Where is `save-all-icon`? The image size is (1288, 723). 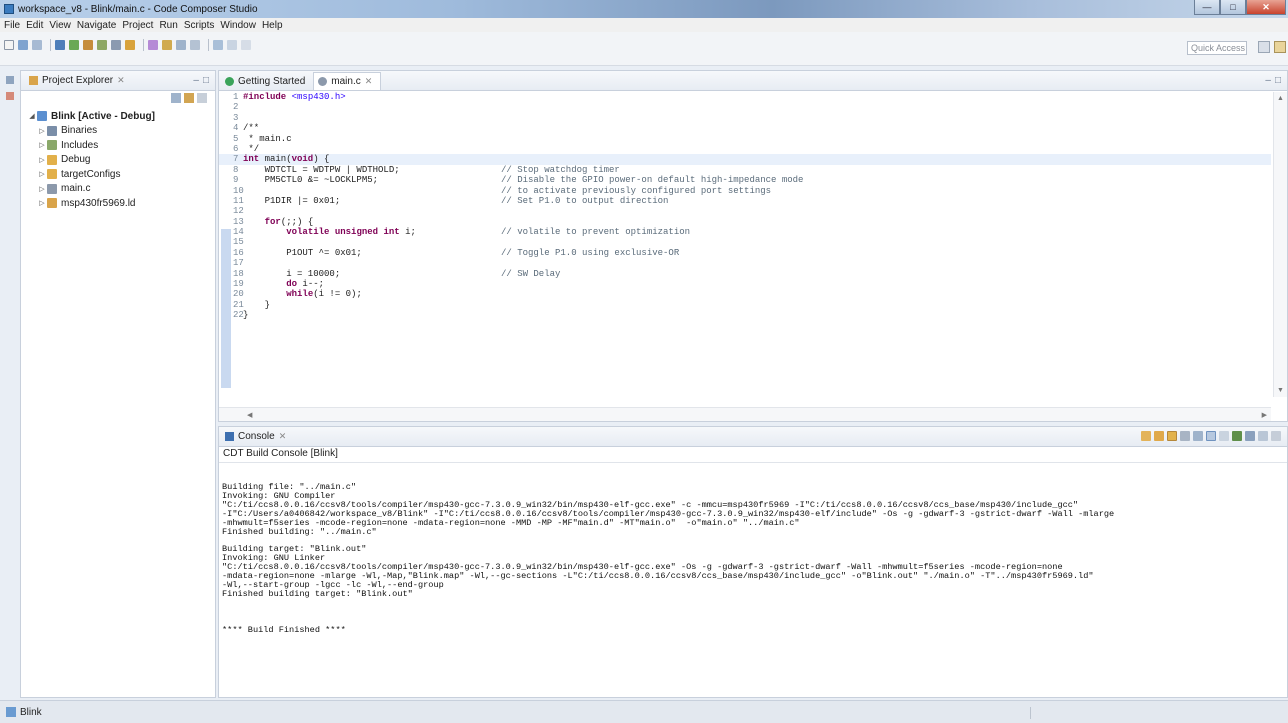 save-all-icon is located at coordinates (37, 45).